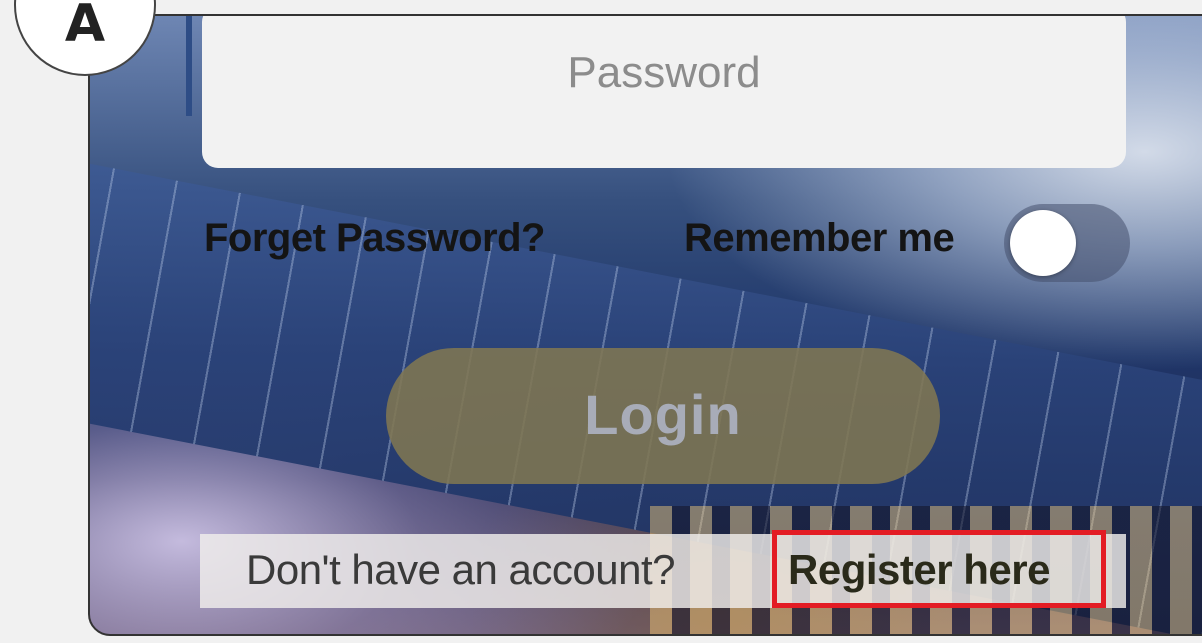 The width and height of the screenshot is (1202, 643). I want to click on toggle-switch-icon, so click(1043, 243).